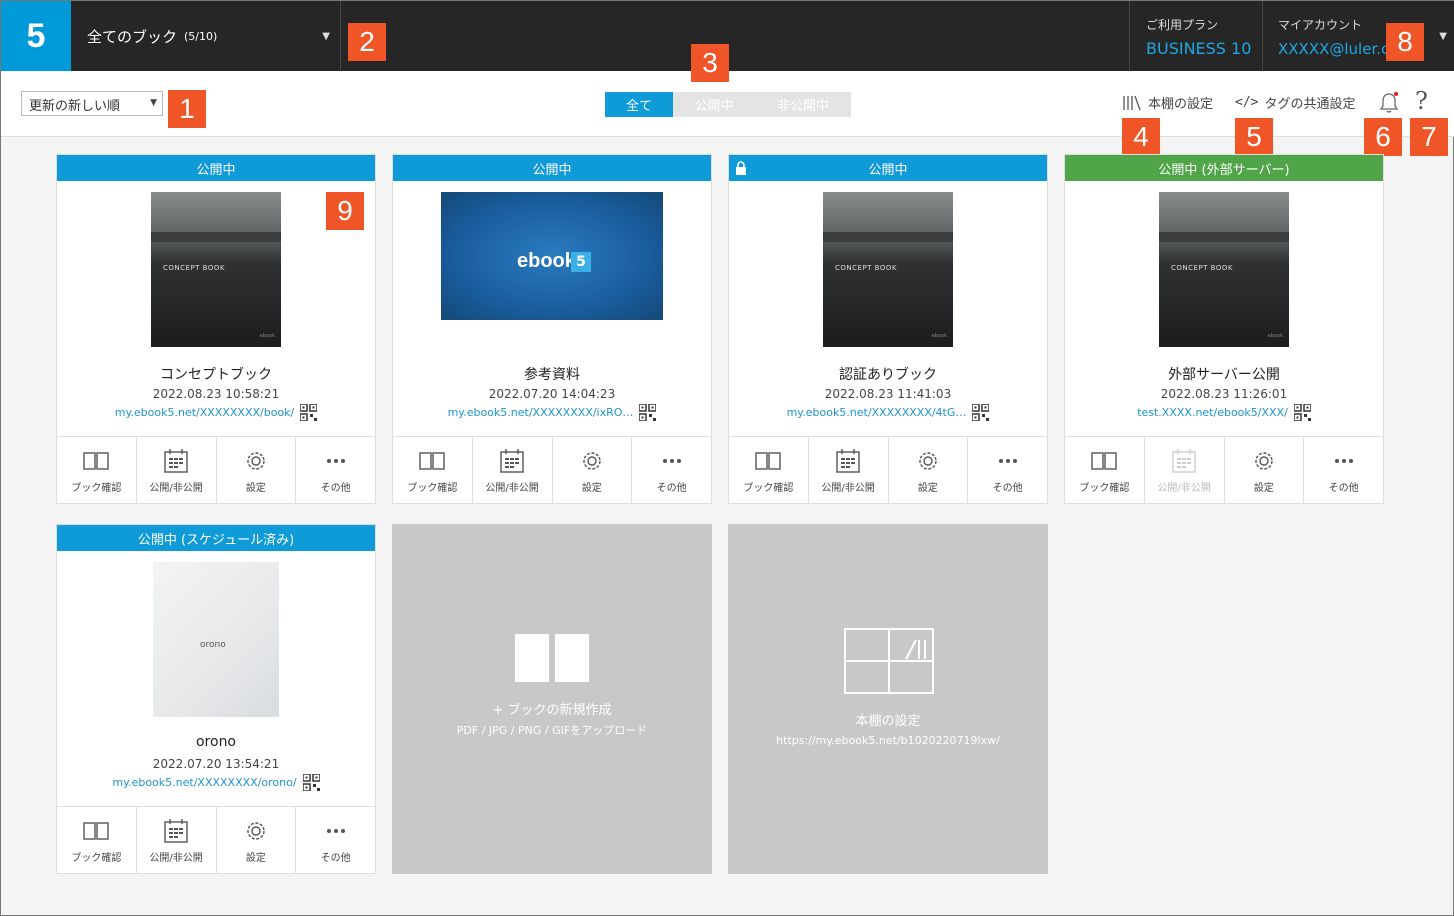 This screenshot has width=1454, height=916. I want to click on book-name: 参考資料, so click(552, 375).